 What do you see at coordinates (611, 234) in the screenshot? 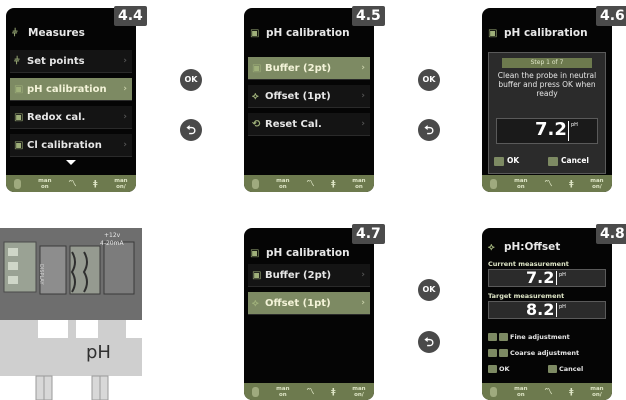
I see `step-badge: 4.8` at bounding box center [611, 234].